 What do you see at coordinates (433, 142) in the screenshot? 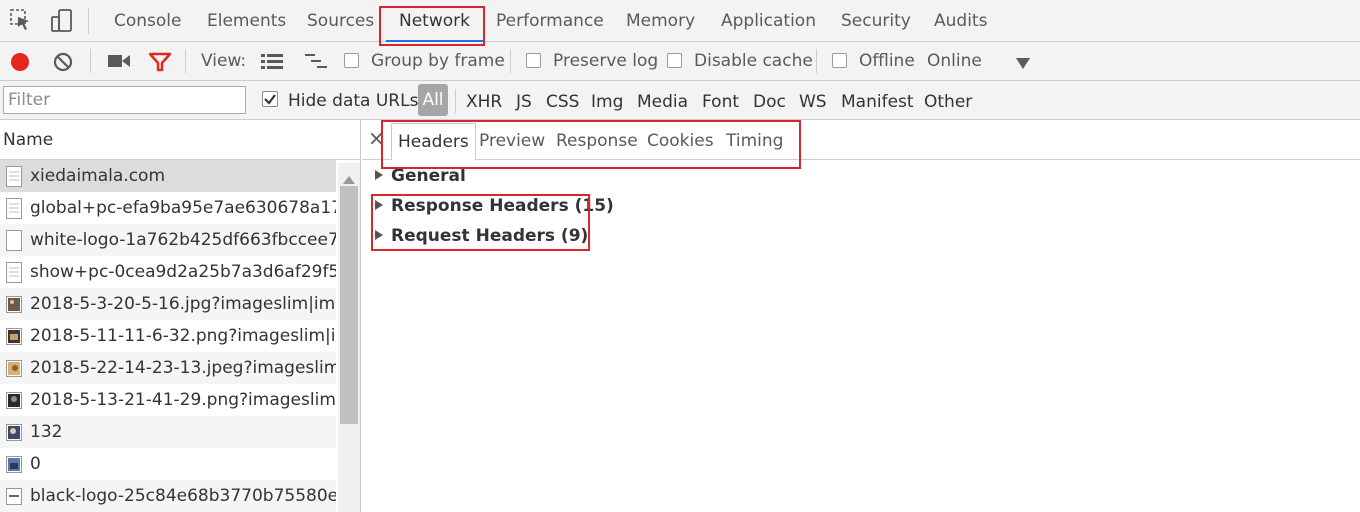
I see `tab-headers: Headers` at bounding box center [433, 142].